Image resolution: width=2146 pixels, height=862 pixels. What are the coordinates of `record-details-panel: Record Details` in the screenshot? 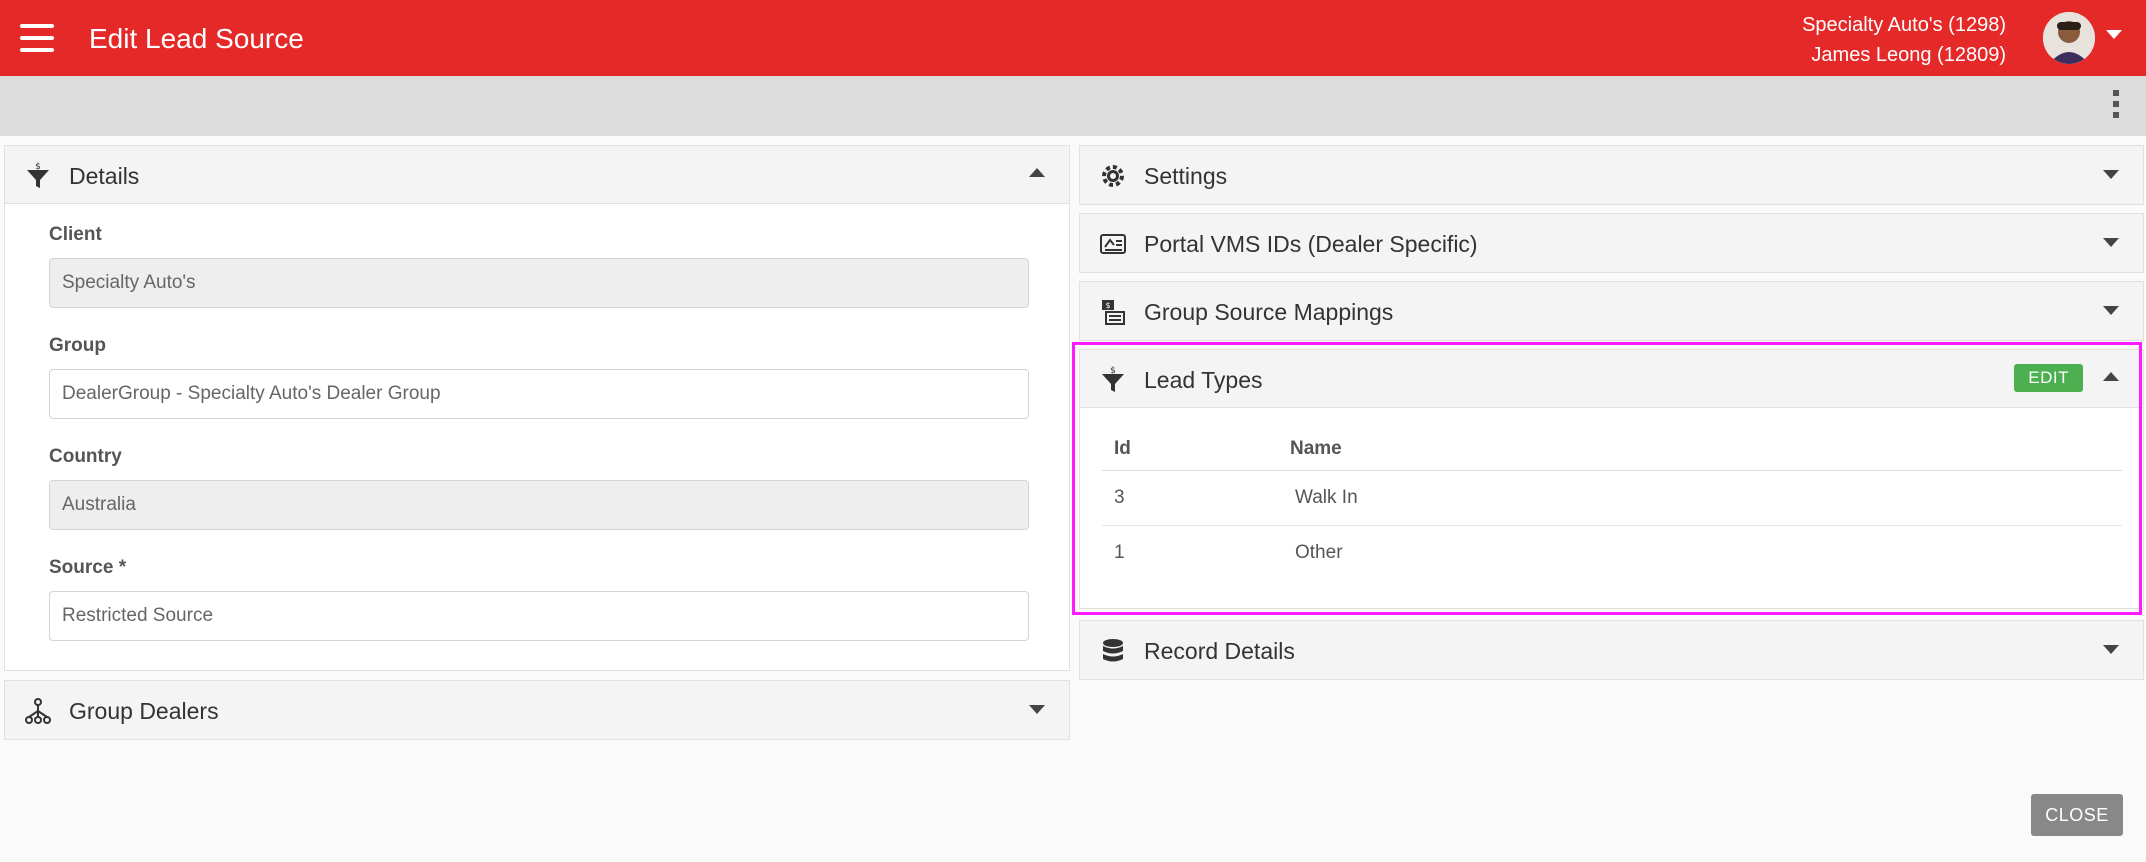 It's located at (1611, 650).